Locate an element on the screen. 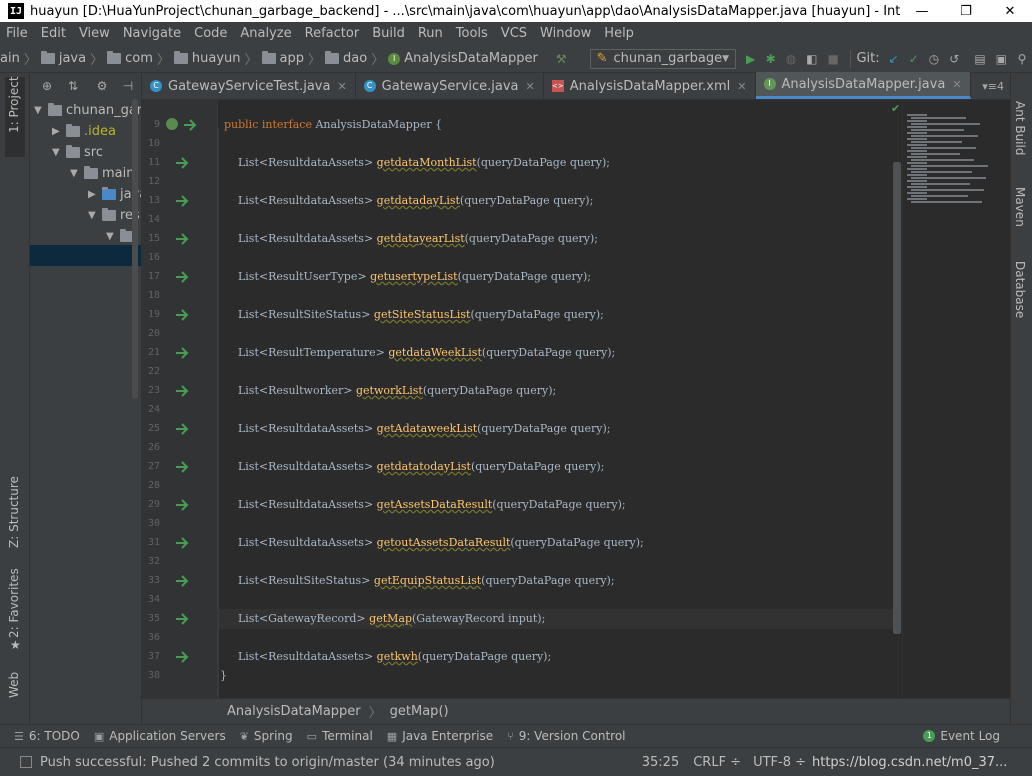 The height and width of the screenshot is (776, 1032). menu-build: Build is located at coordinates (388, 33).